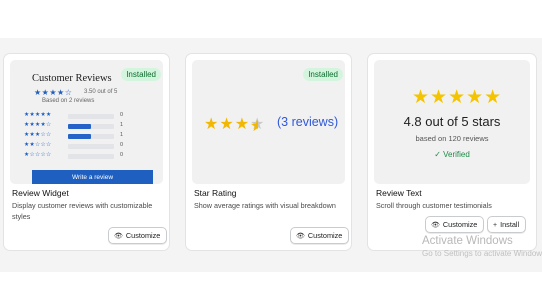 The image size is (542, 305). What do you see at coordinates (92, 177) in the screenshot?
I see `write-review-button: Write a review` at bounding box center [92, 177].